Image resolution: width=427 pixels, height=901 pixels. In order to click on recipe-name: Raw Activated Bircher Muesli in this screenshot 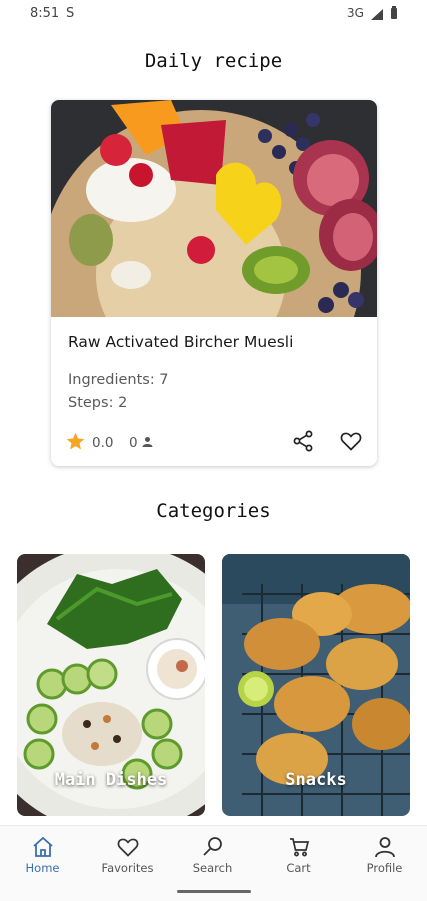, I will do `click(181, 342)`.